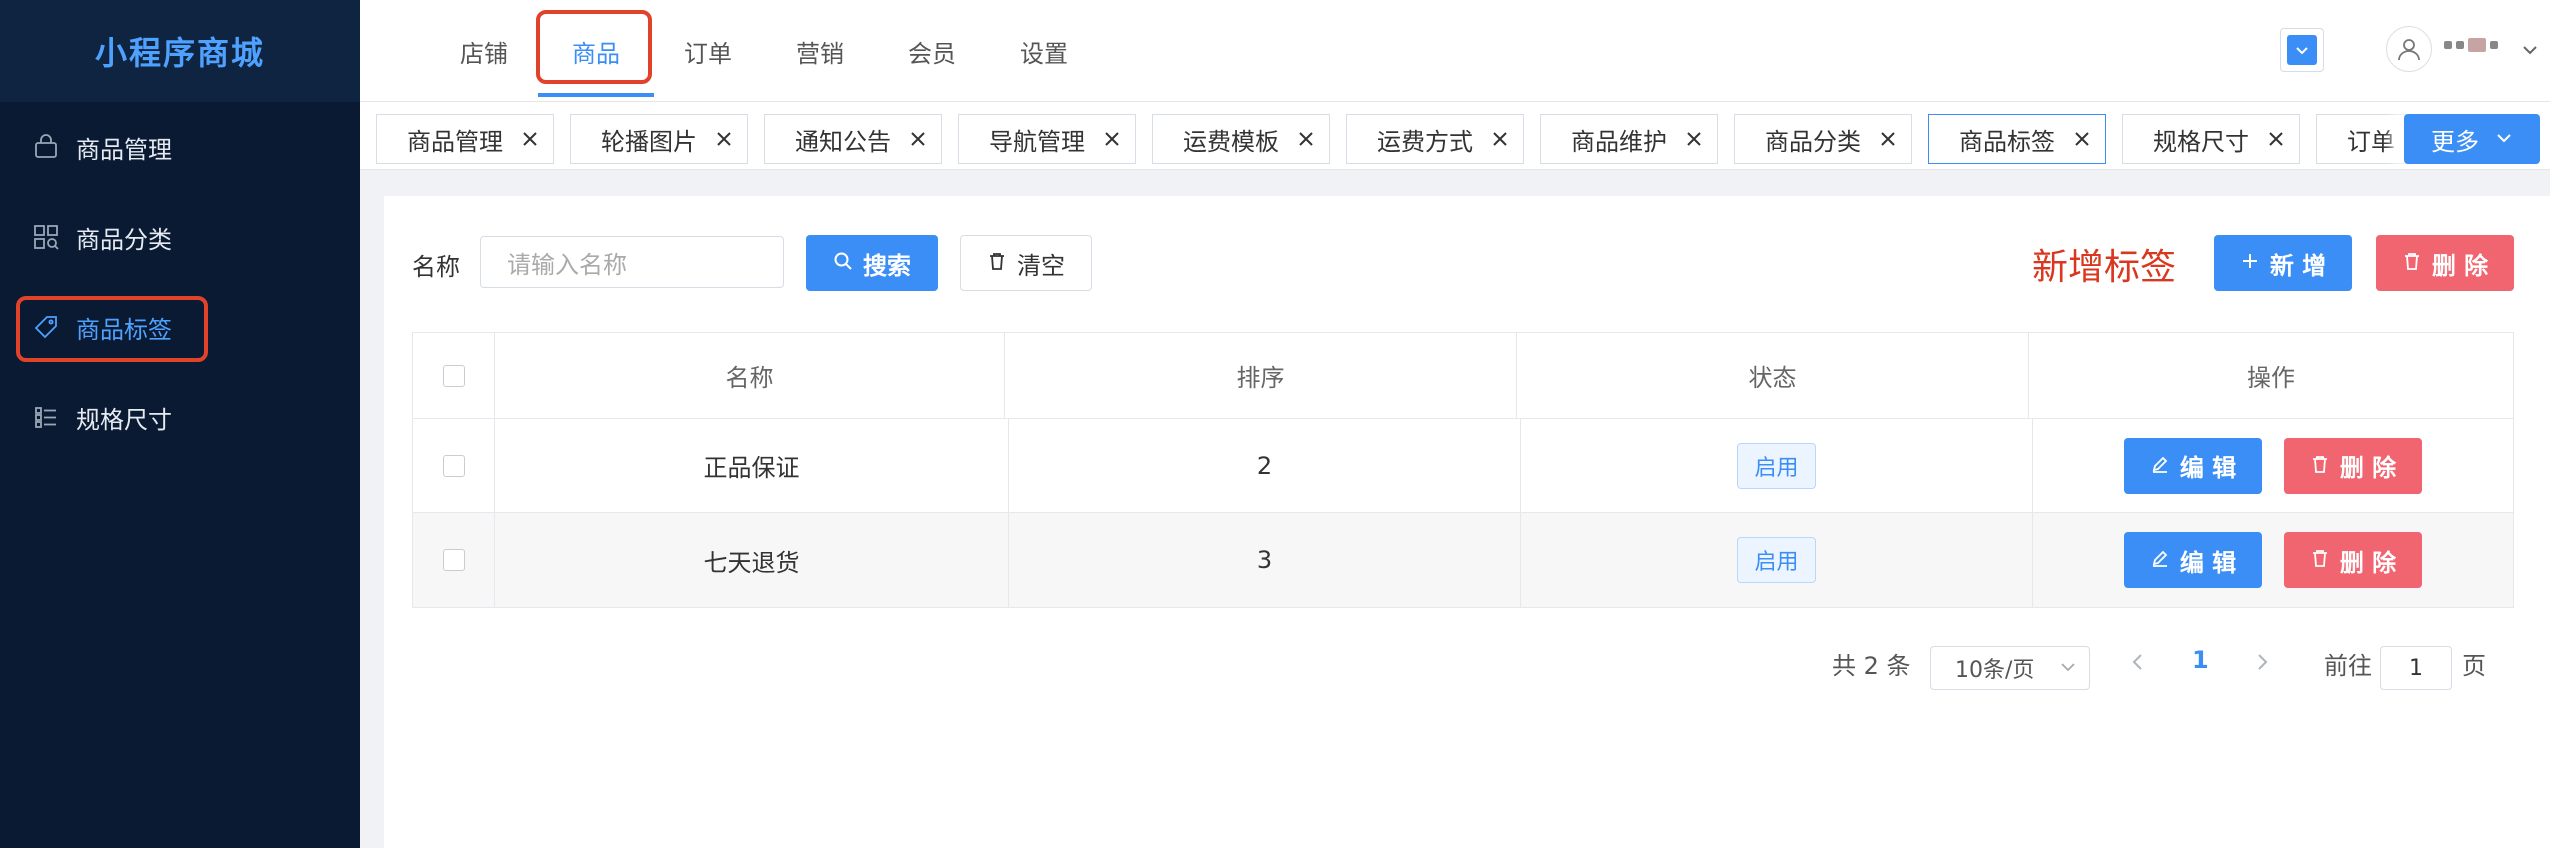 This screenshot has width=2550, height=848. What do you see at coordinates (2262, 664) in the screenshot?
I see `chevron-right-icon` at bounding box center [2262, 664].